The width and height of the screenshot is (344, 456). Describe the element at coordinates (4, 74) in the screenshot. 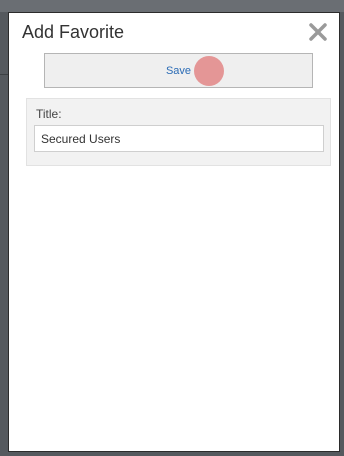

I see `backdrop-divider` at that location.